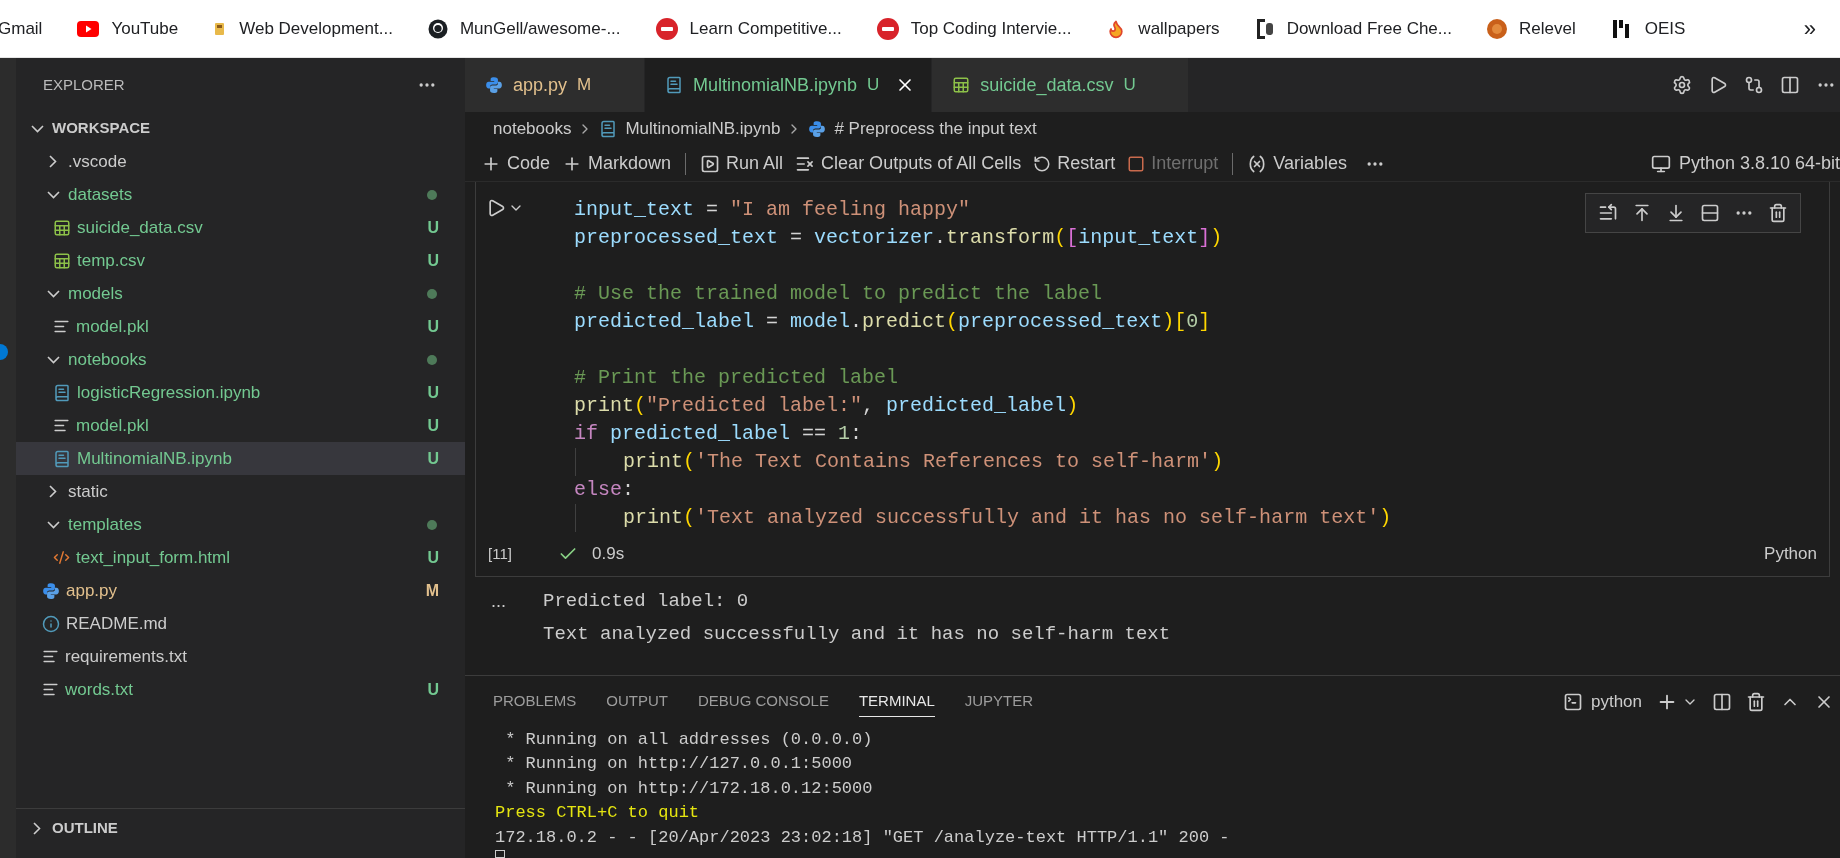  What do you see at coordinates (898, 238) in the screenshot?
I see `code-line: preprocessed_text = vectorizer.transform([input_text])` at bounding box center [898, 238].